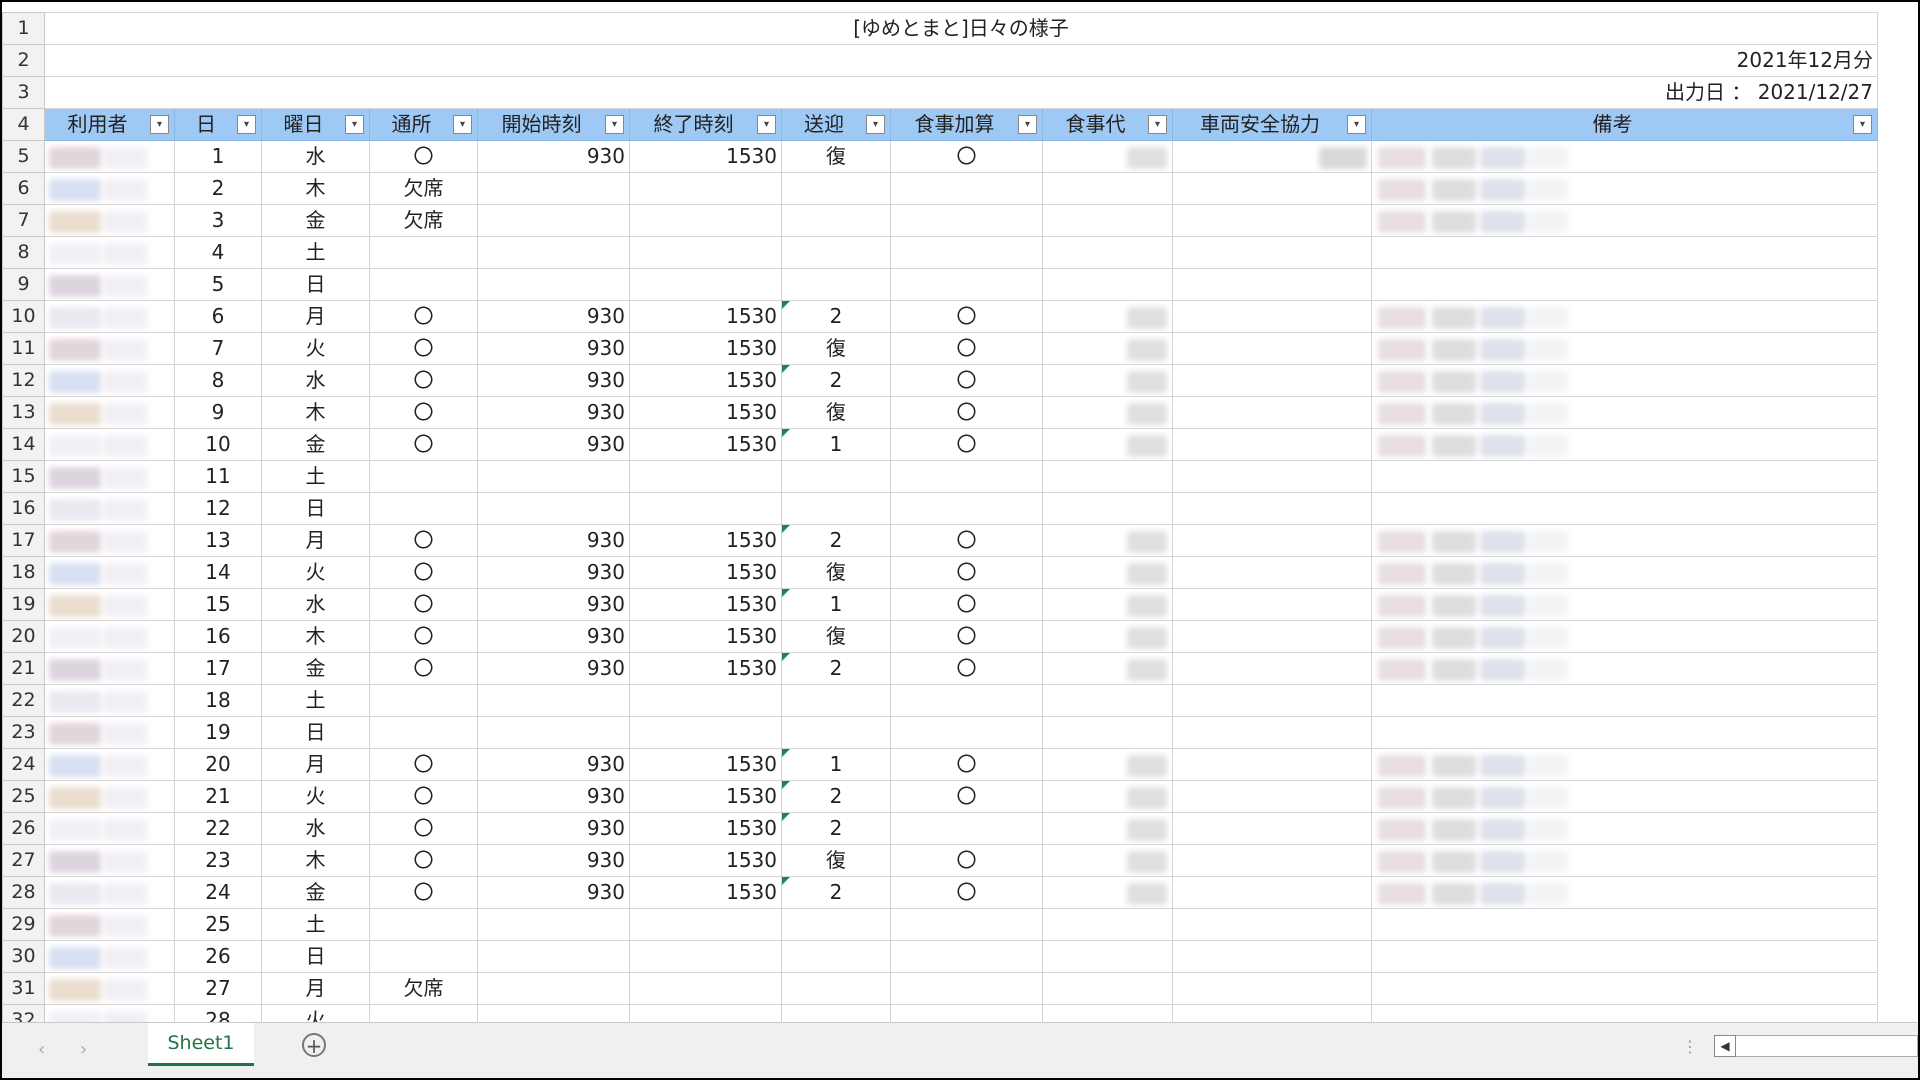  What do you see at coordinates (218, 124) in the screenshot?
I see `column-header: 日 ▾` at bounding box center [218, 124].